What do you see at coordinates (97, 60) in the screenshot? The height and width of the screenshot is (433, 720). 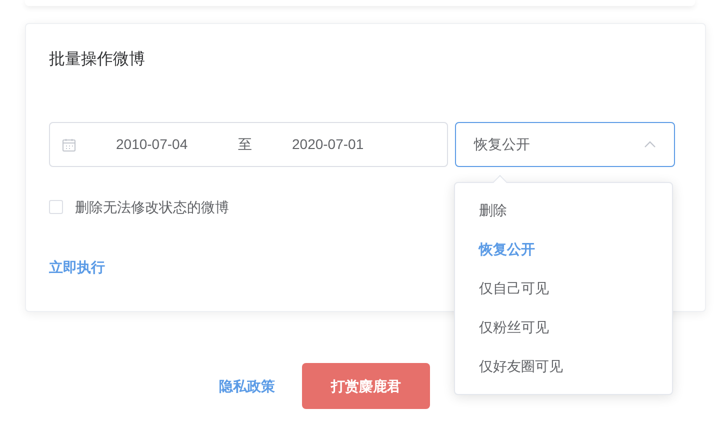 I see `card-title: 批量操作微博` at bounding box center [97, 60].